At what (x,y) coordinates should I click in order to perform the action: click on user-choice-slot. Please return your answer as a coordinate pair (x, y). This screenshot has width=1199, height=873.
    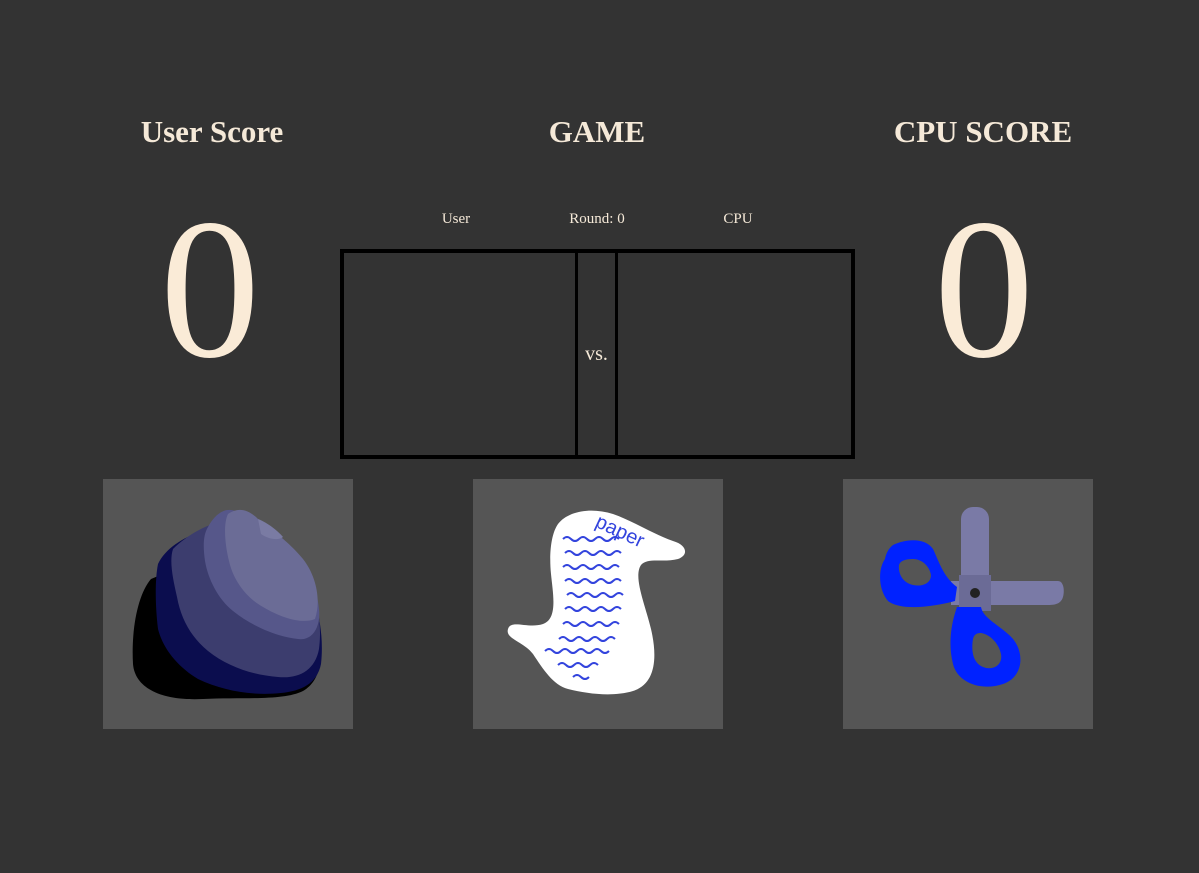
    Looking at the image, I should click on (461, 354).